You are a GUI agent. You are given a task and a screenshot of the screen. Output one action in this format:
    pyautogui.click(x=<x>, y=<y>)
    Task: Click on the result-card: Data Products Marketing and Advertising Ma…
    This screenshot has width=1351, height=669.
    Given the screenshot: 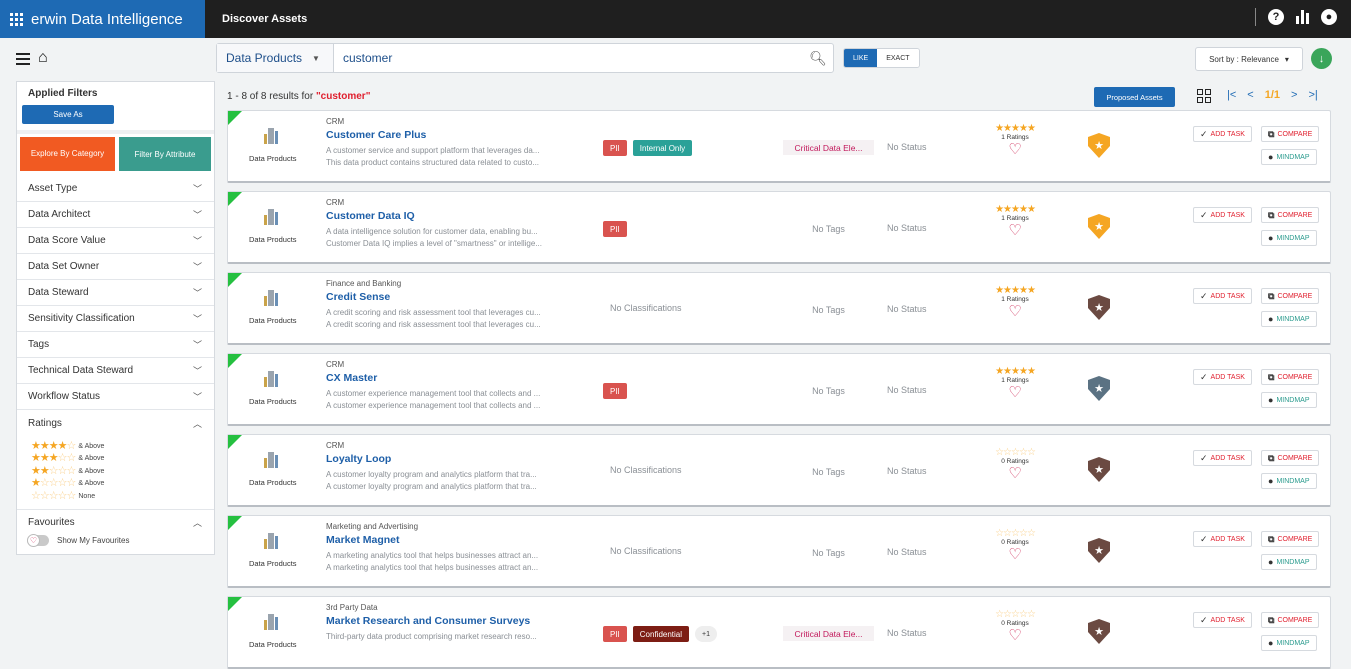 What is the action you would take?
    pyautogui.click(x=779, y=551)
    